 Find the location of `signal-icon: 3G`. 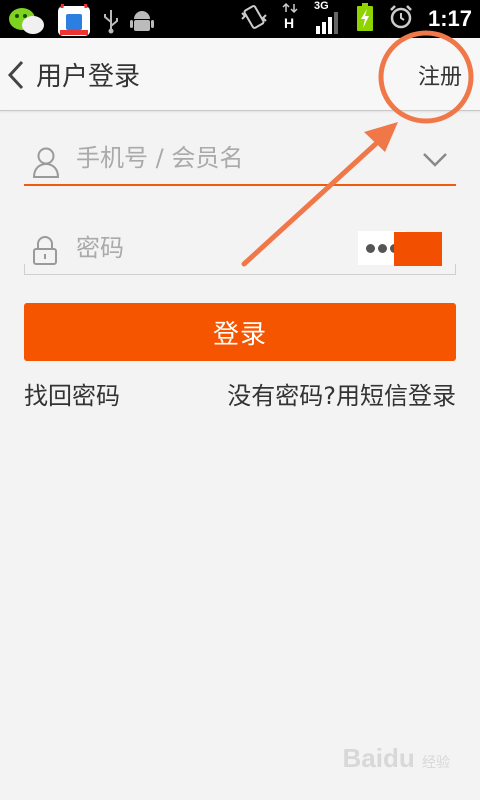

signal-icon: 3G is located at coordinates (328, 18).